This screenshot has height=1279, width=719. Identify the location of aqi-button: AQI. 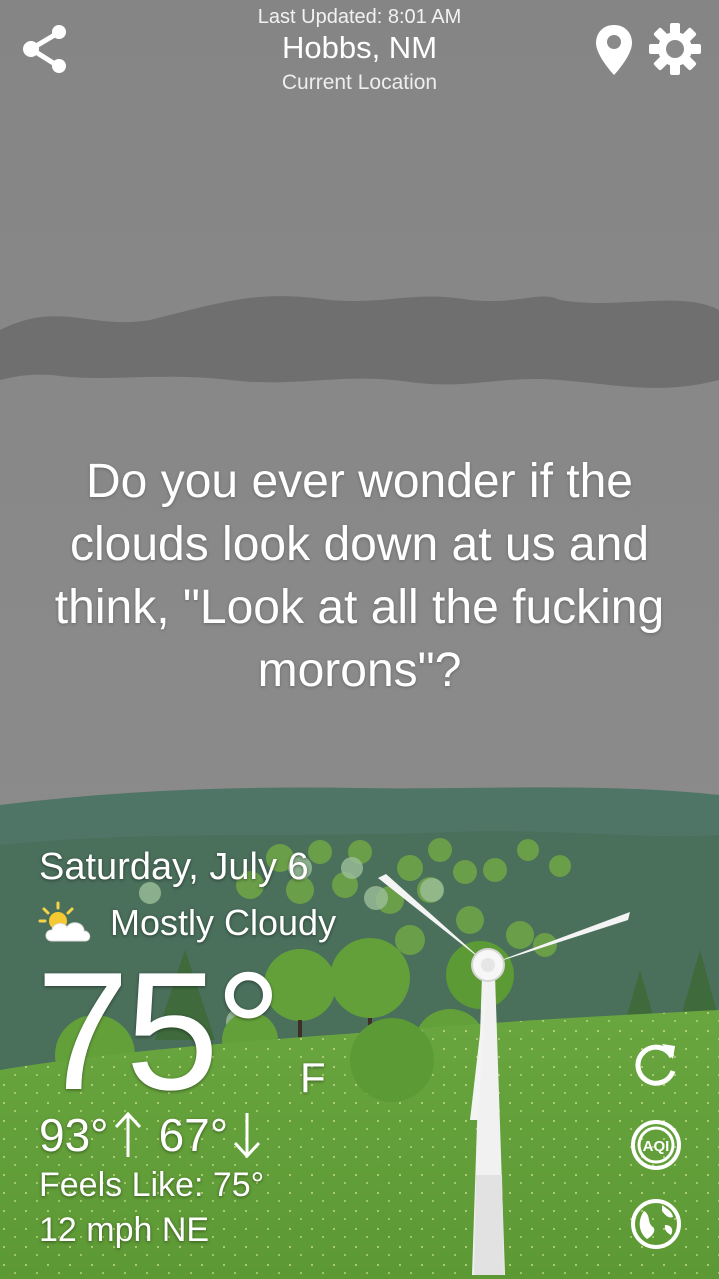
(656, 1145).